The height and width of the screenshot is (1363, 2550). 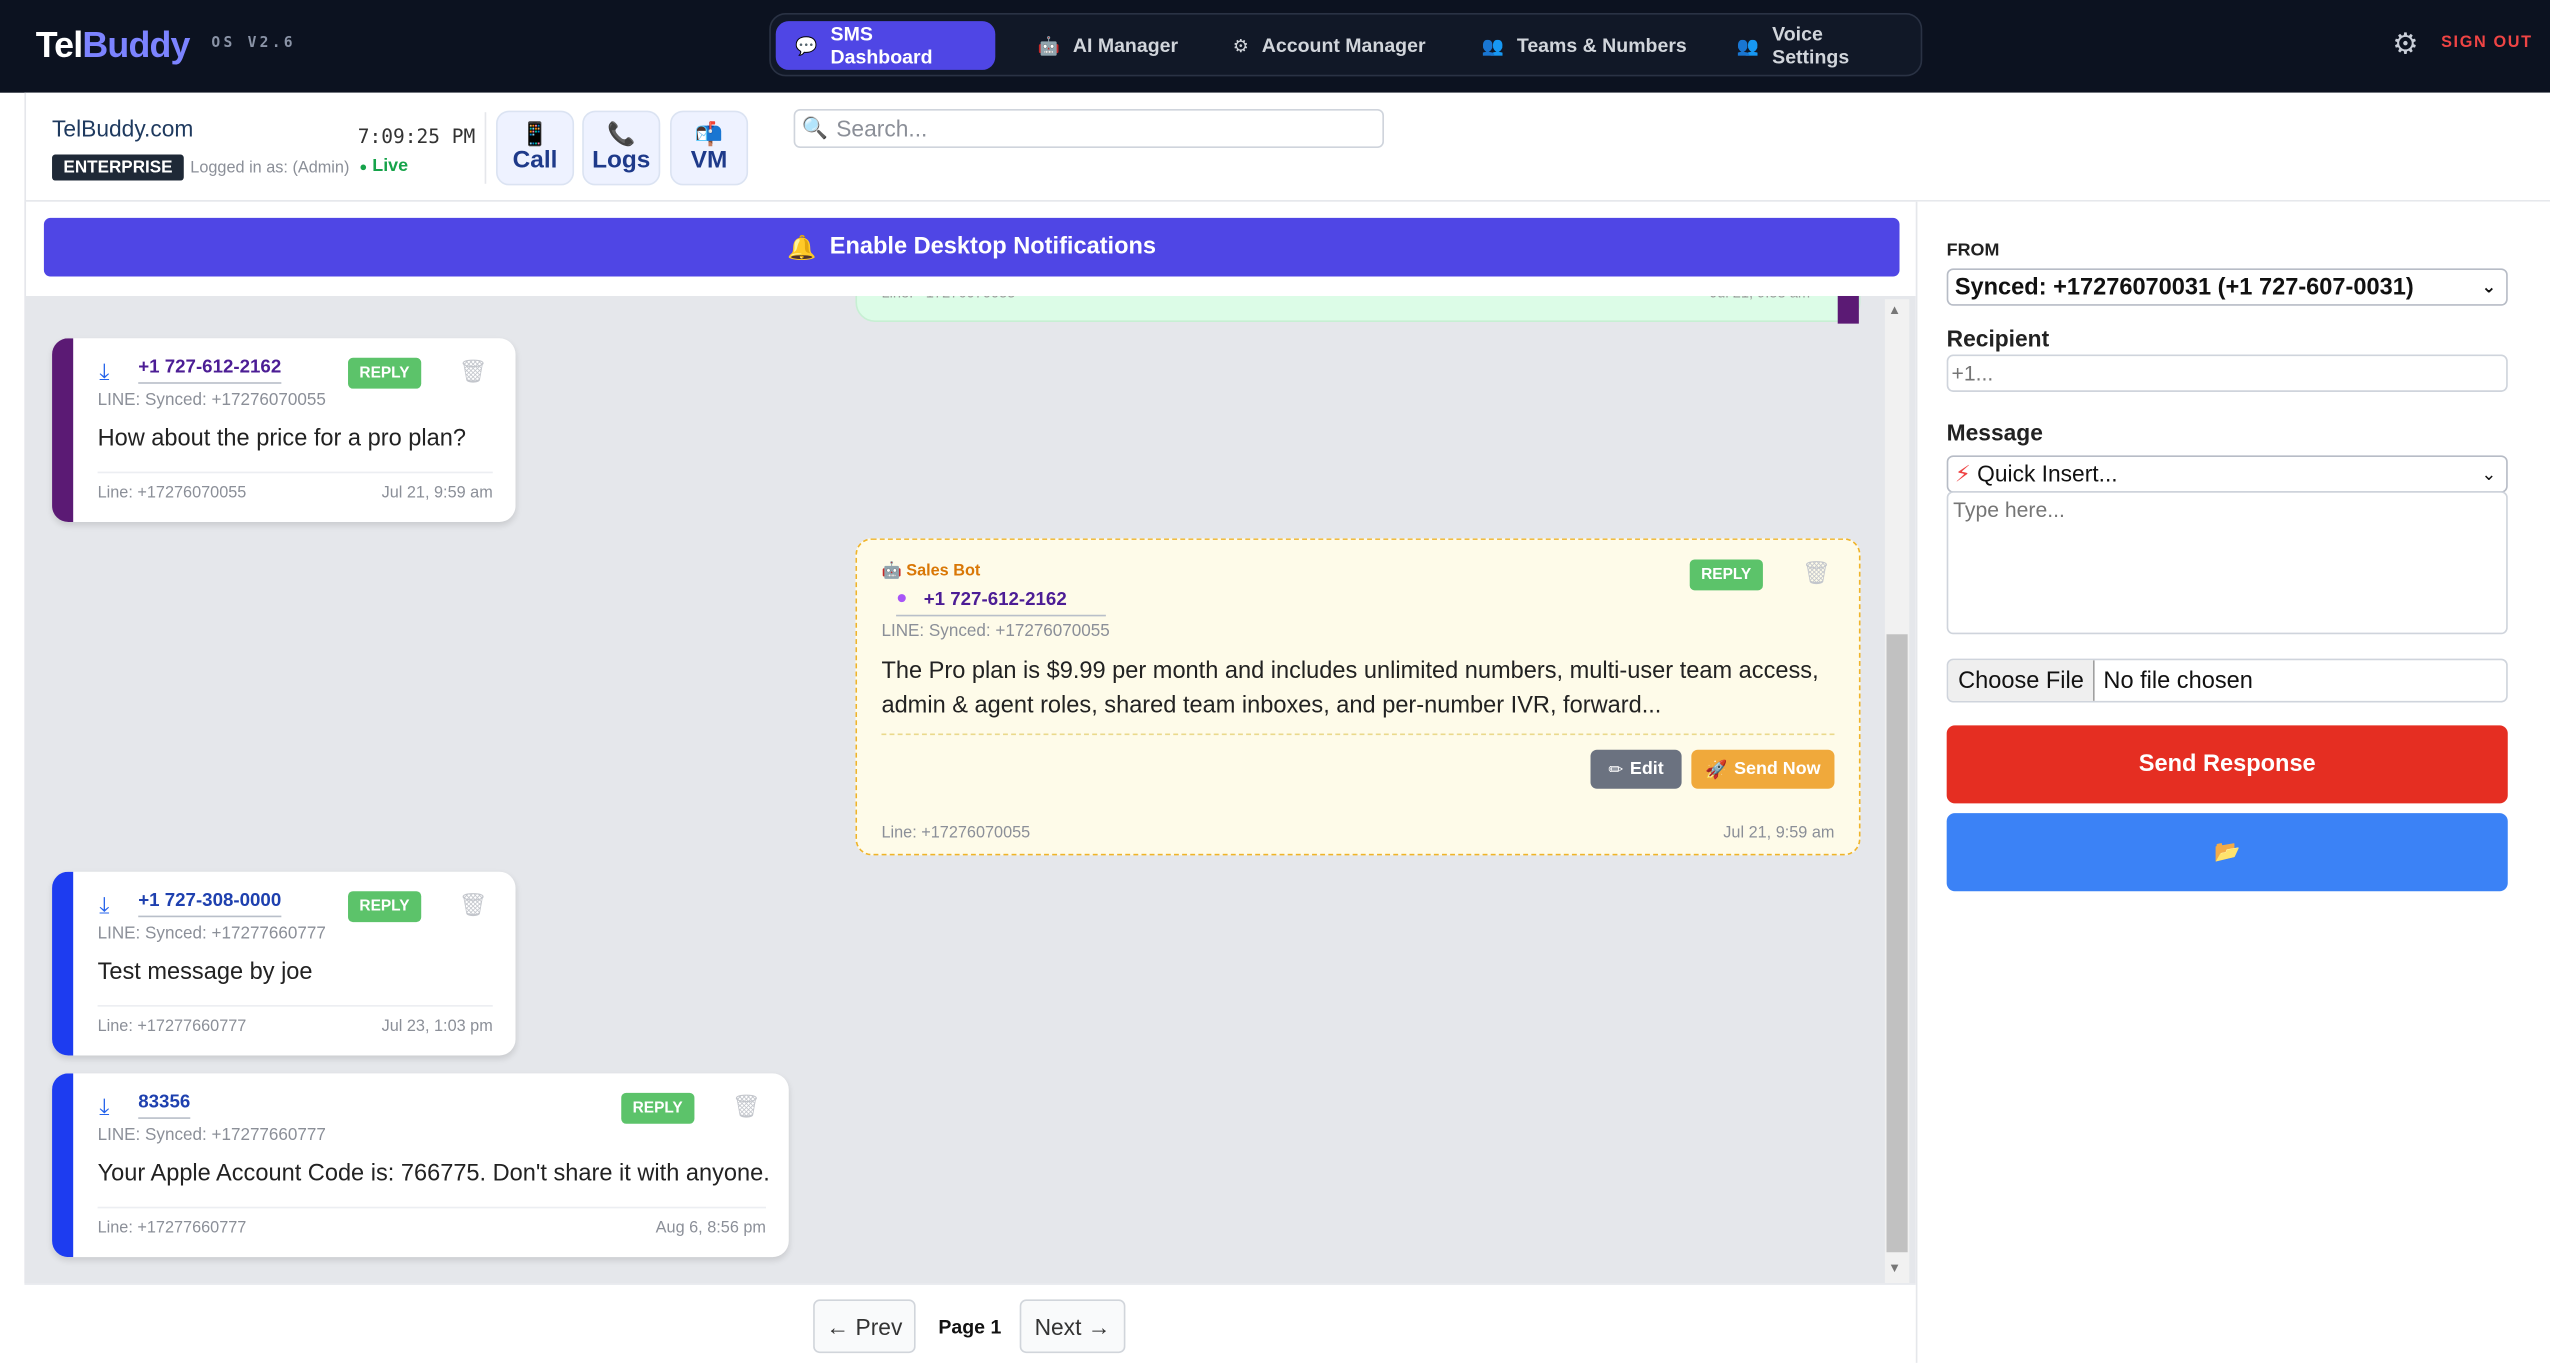 What do you see at coordinates (2227, 764) in the screenshot?
I see `send-response-button: Send Response` at bounding box center [2227, 764].